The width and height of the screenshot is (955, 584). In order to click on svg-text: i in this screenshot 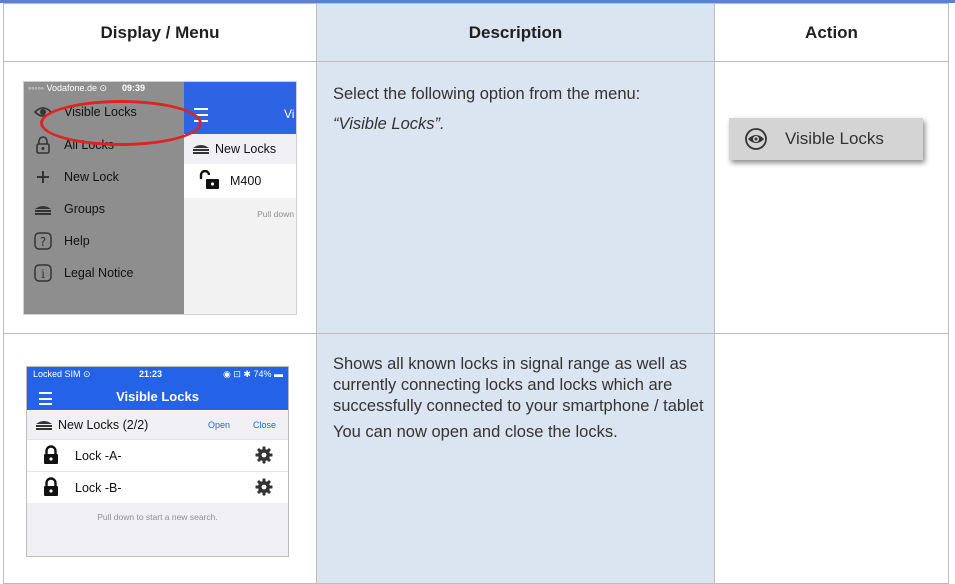, I will do `click(43, 274)`.